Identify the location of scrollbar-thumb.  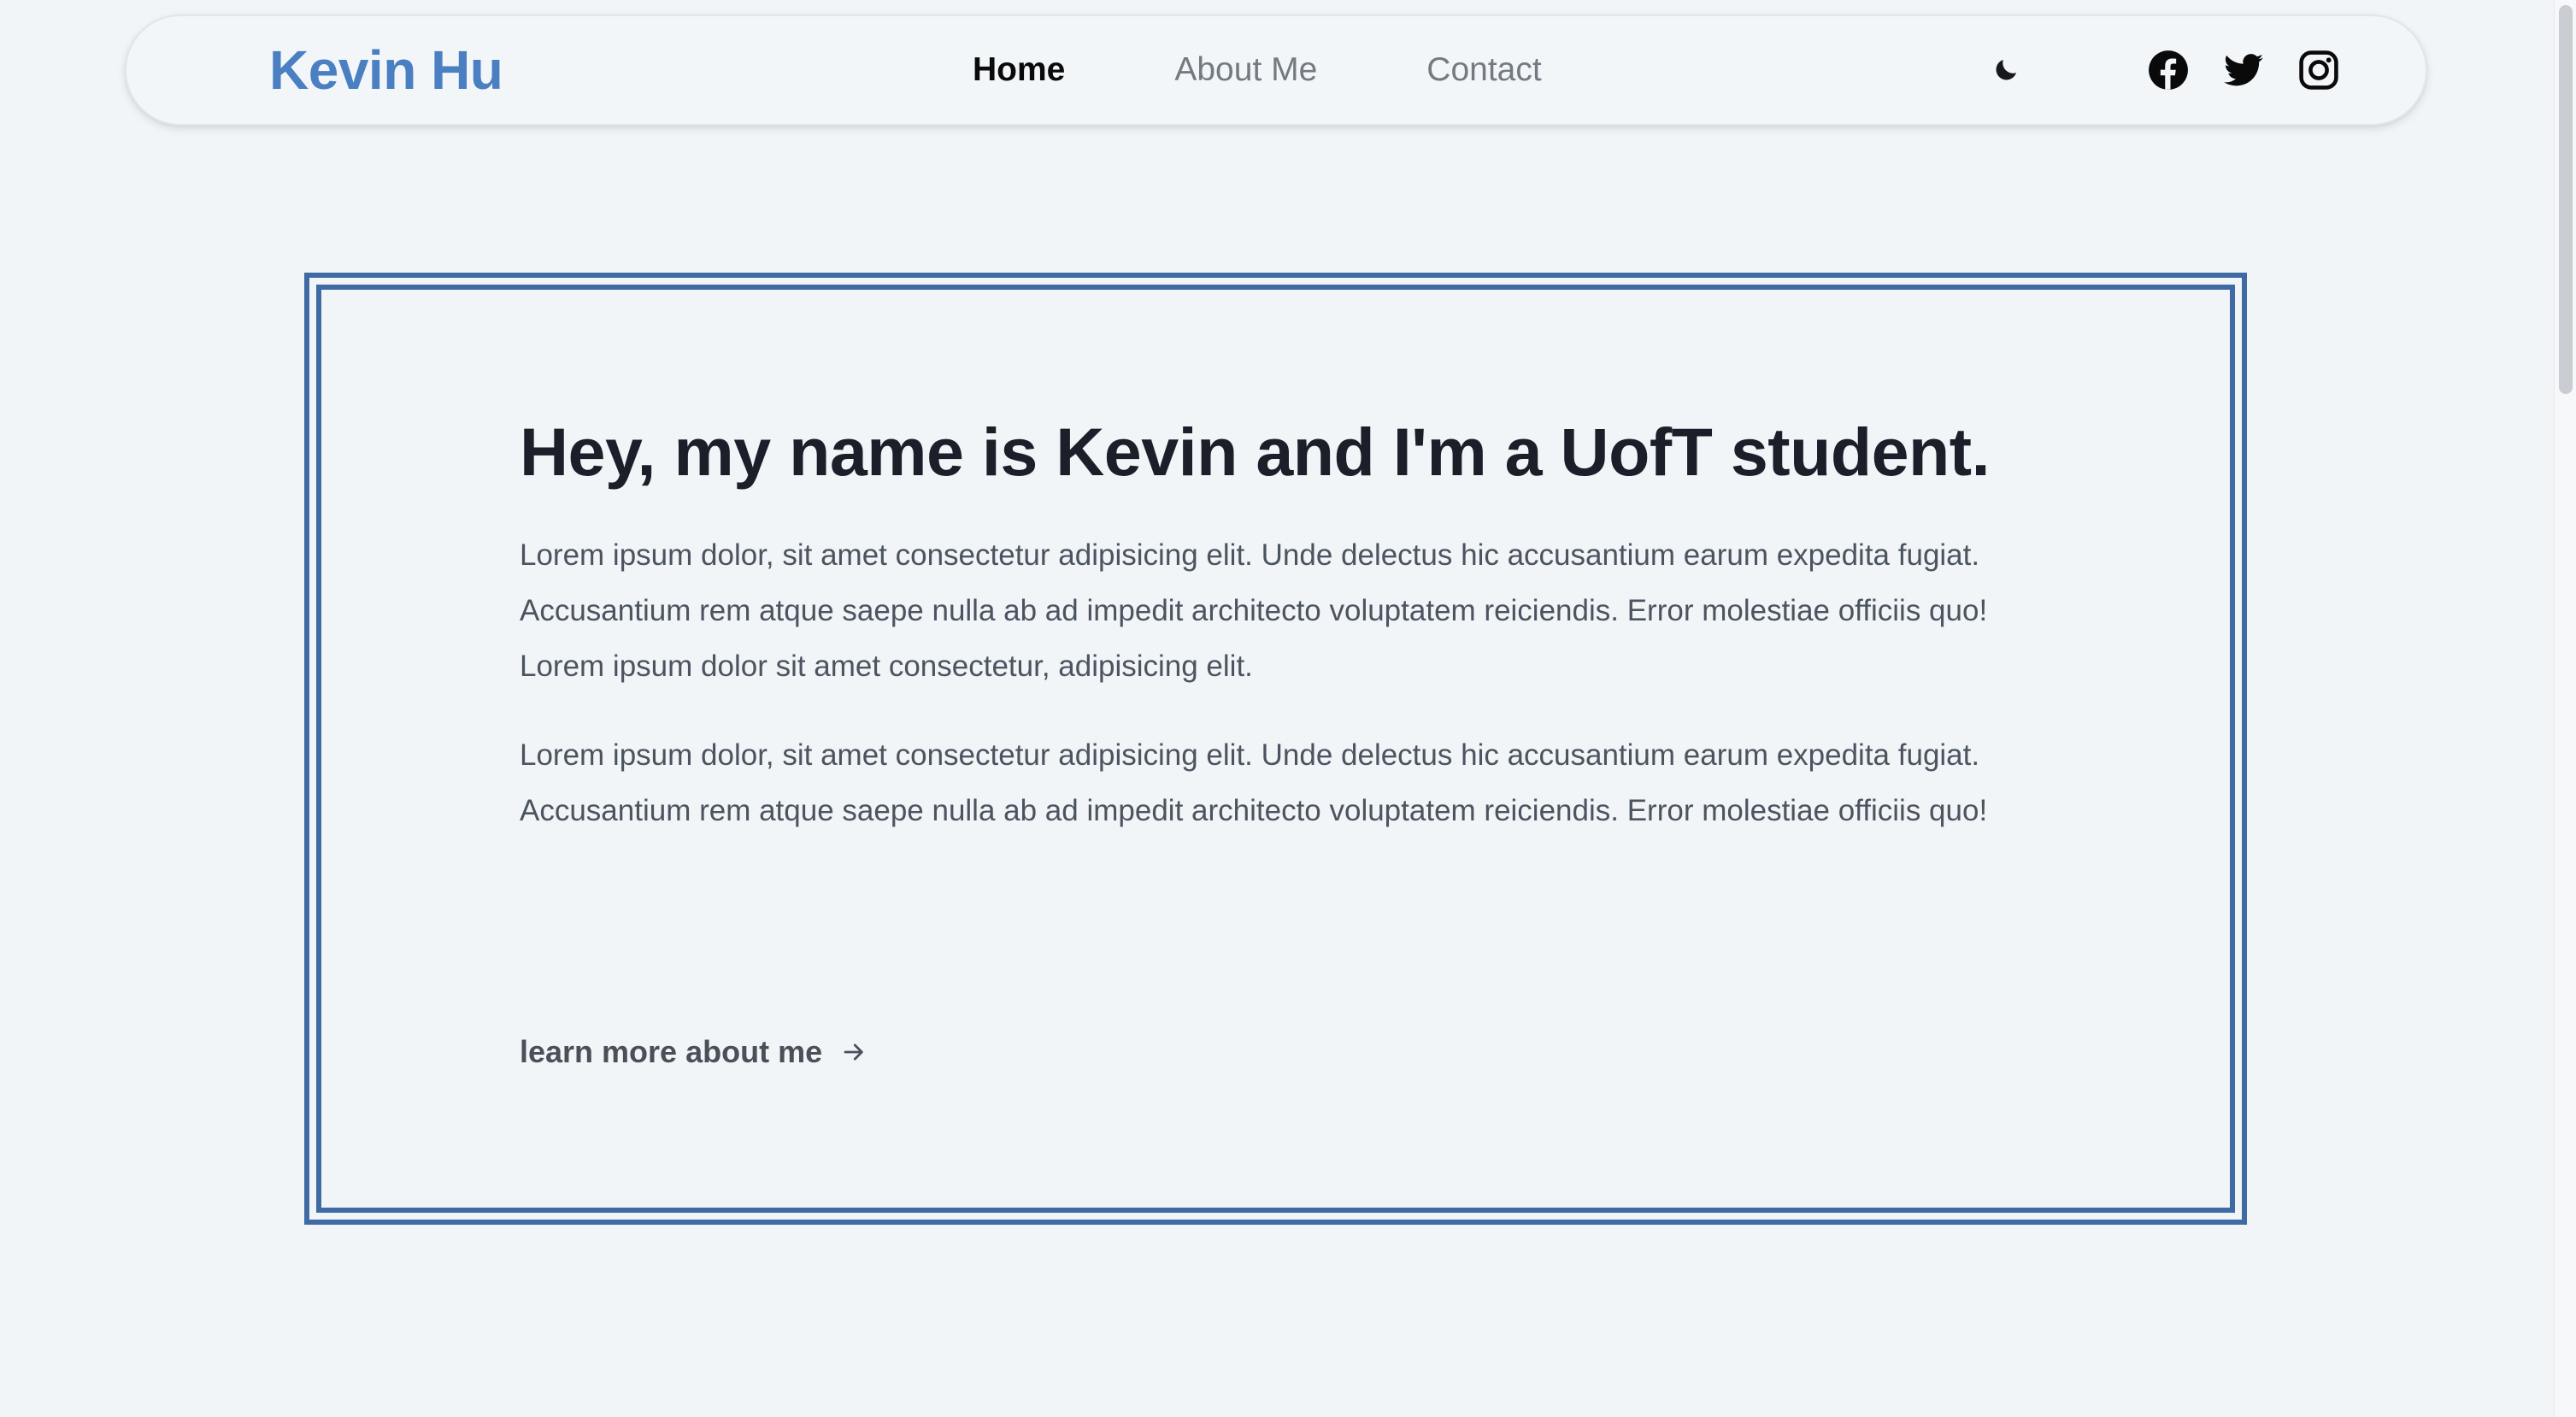
(2566, 199).